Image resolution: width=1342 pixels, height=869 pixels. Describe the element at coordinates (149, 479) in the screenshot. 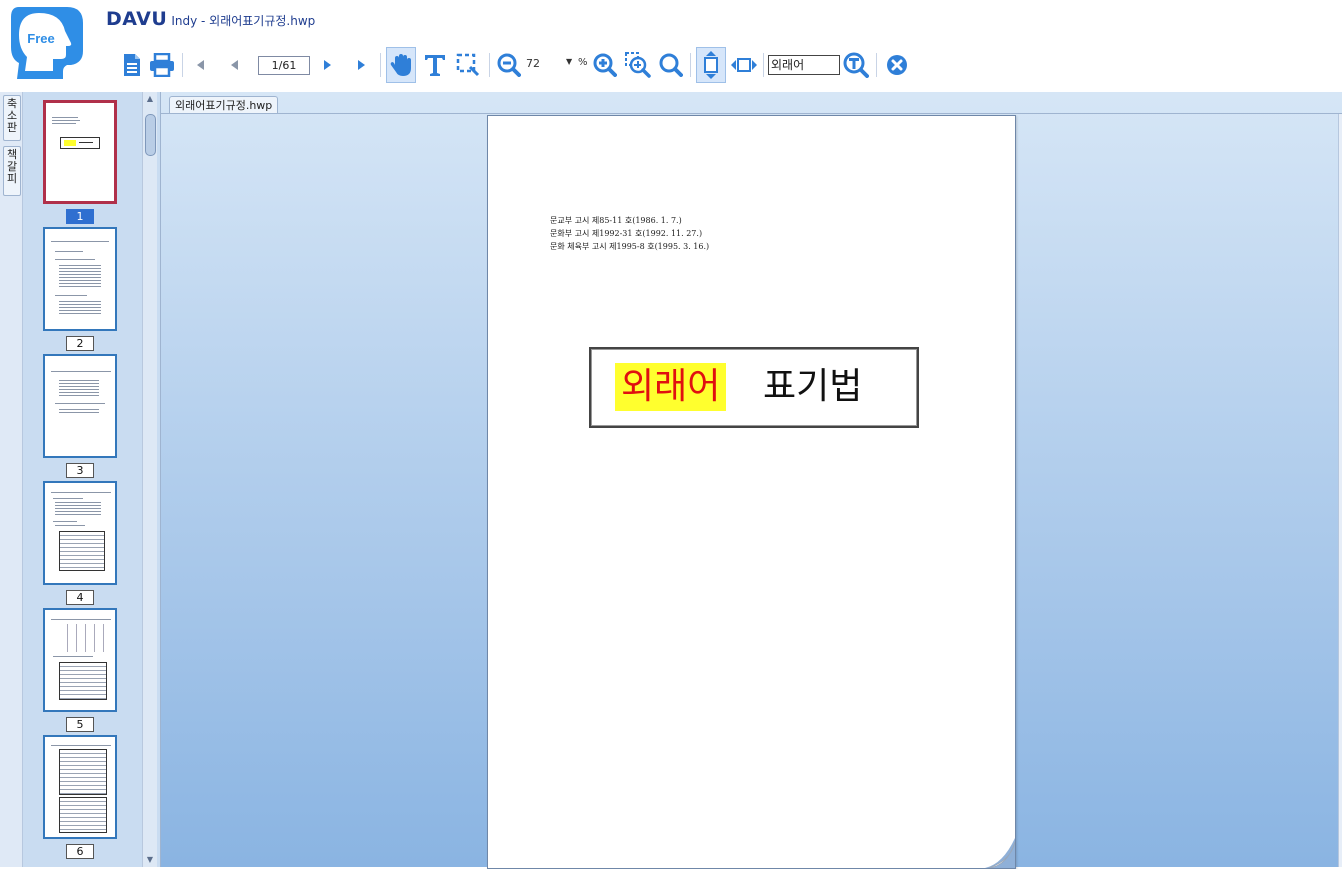

I see `thumbnail-scrollbar: ▲ ▼` at that location.